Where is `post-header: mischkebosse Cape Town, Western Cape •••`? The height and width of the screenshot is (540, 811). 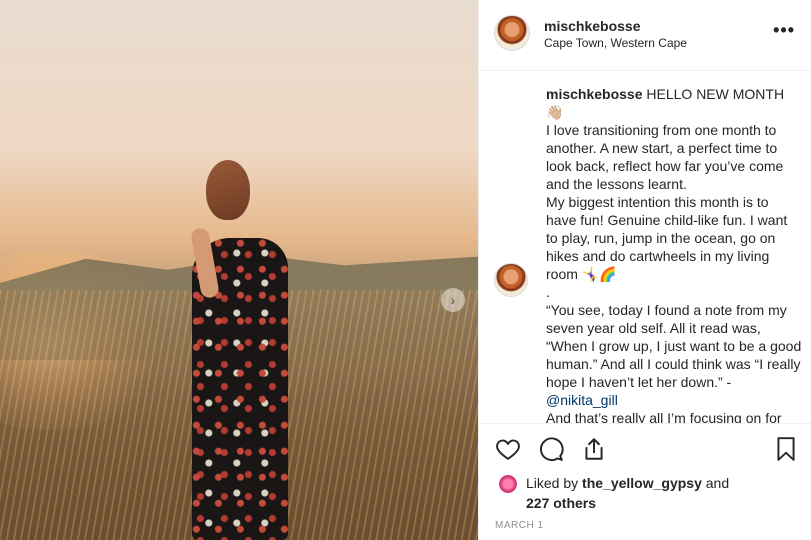 post-header: mischkebosse Cape Town, Western Cape ••• is located at coordinates (645, 35).